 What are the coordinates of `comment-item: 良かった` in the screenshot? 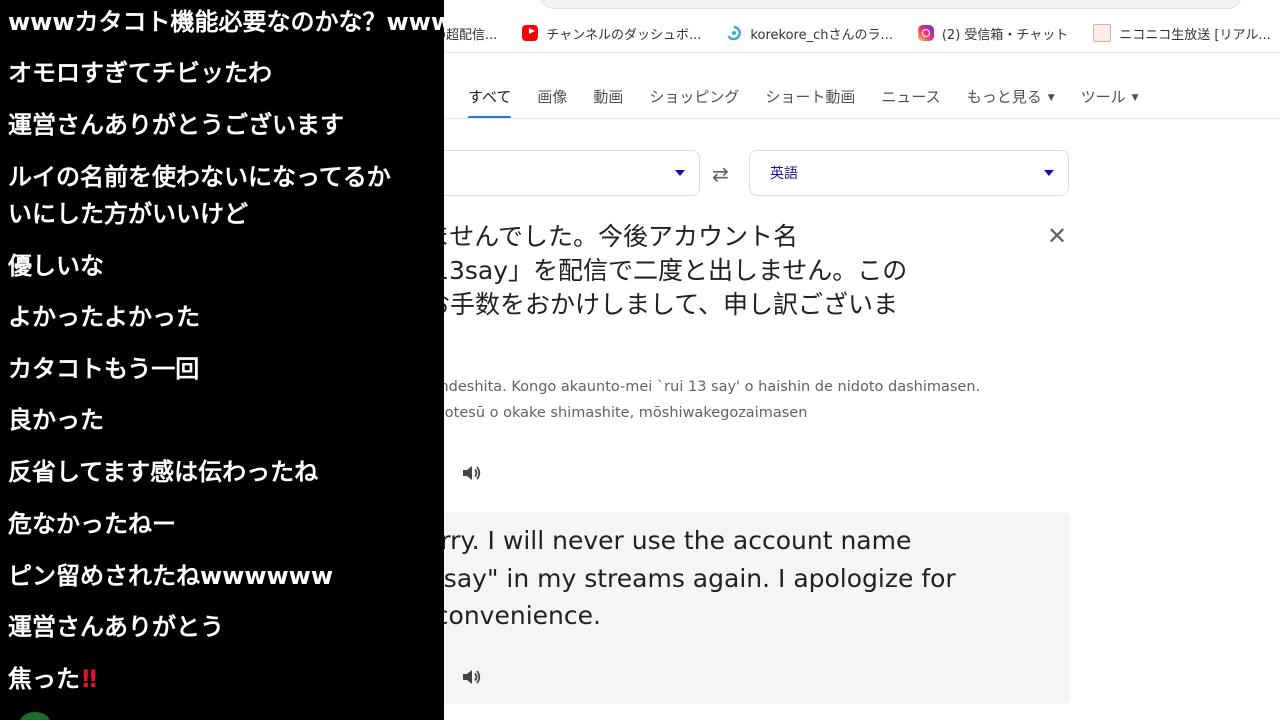 It's located at (56, 420).